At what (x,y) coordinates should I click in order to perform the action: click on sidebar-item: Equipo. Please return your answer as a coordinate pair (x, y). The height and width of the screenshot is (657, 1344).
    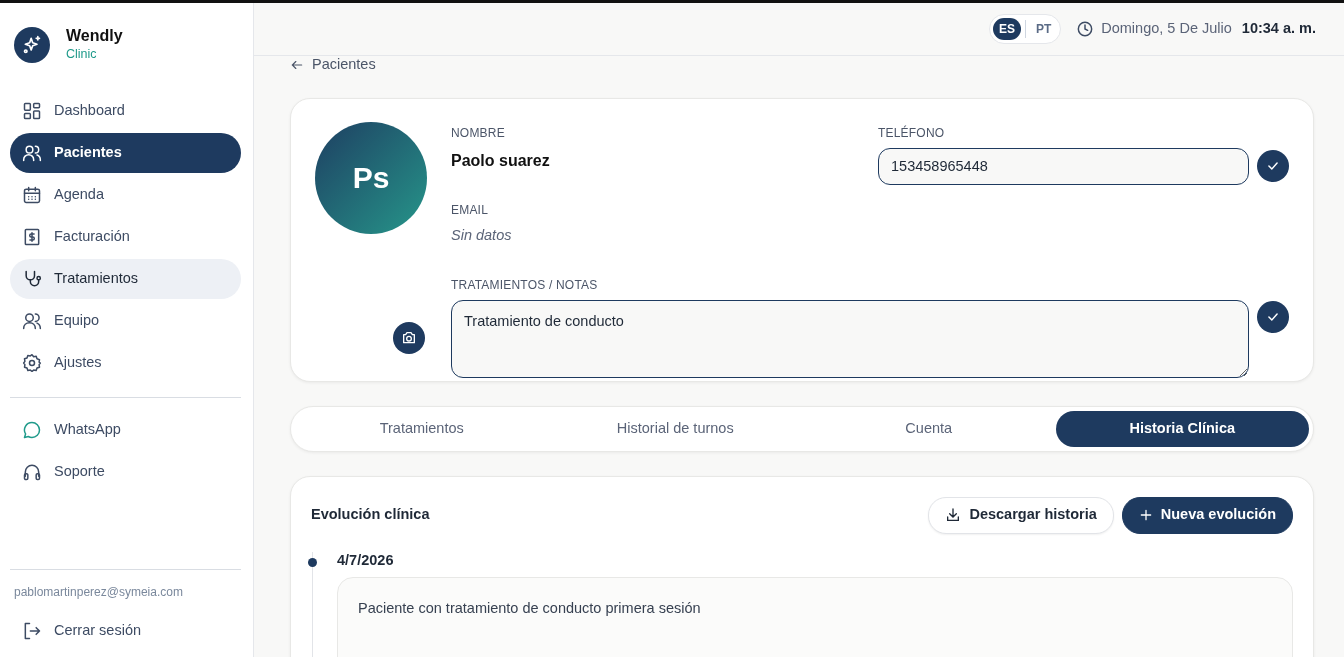
    Looking at the image, I should click on (125, 320).